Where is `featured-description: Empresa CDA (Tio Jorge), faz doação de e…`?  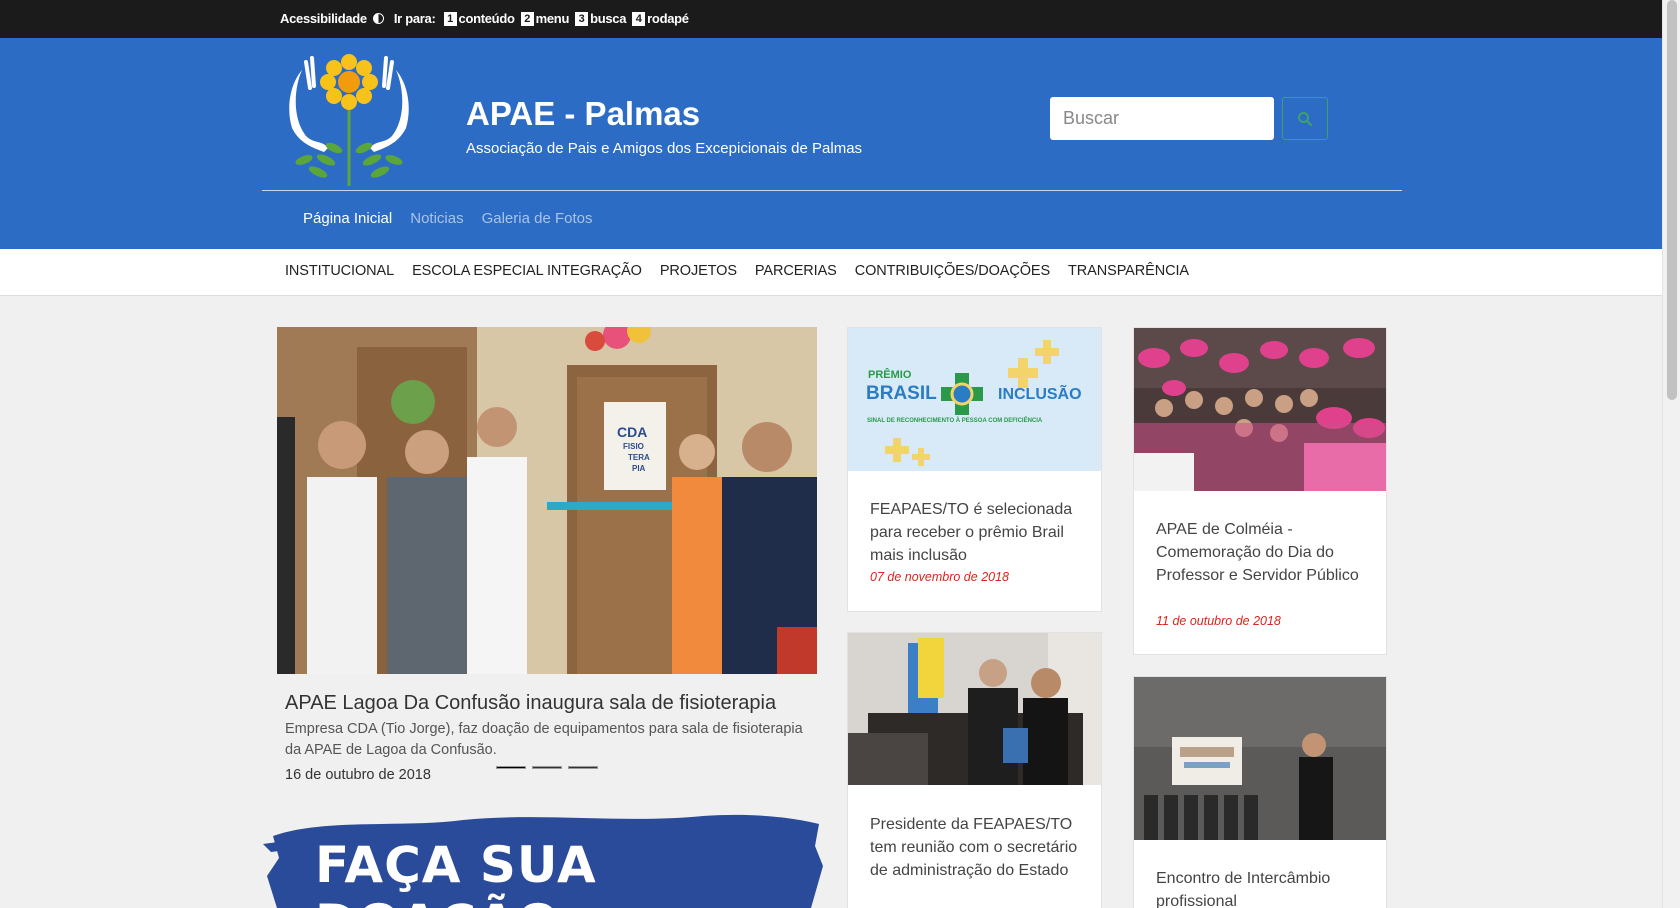
featured-description: Empresa CDA (Tio Jorge), faz doação de e… is located at coordinates (544, 739).